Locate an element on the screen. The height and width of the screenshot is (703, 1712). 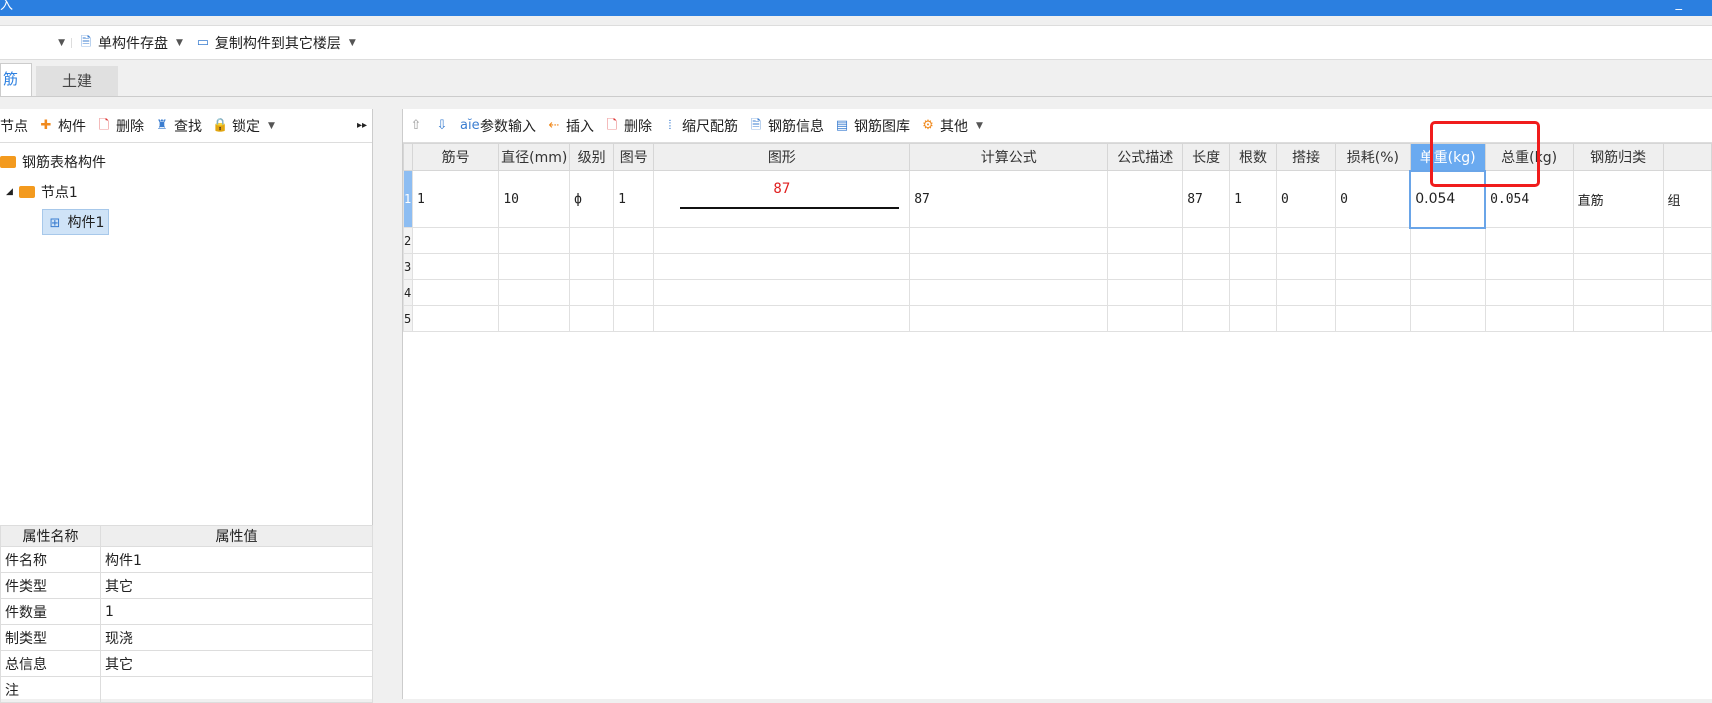
column-header: 筋号 is located at coordinates (455, 157).